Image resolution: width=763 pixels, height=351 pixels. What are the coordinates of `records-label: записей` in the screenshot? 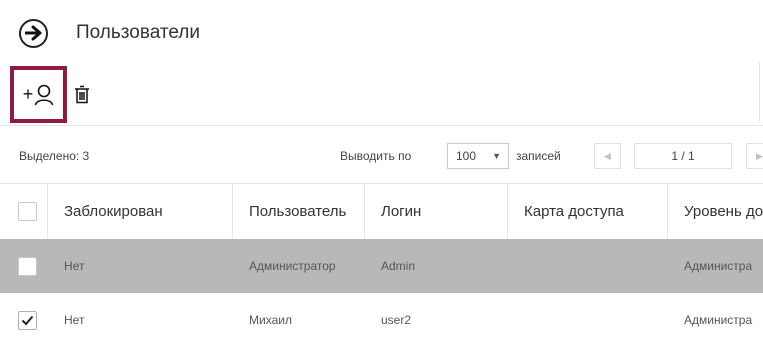 It's located at (538, 156).